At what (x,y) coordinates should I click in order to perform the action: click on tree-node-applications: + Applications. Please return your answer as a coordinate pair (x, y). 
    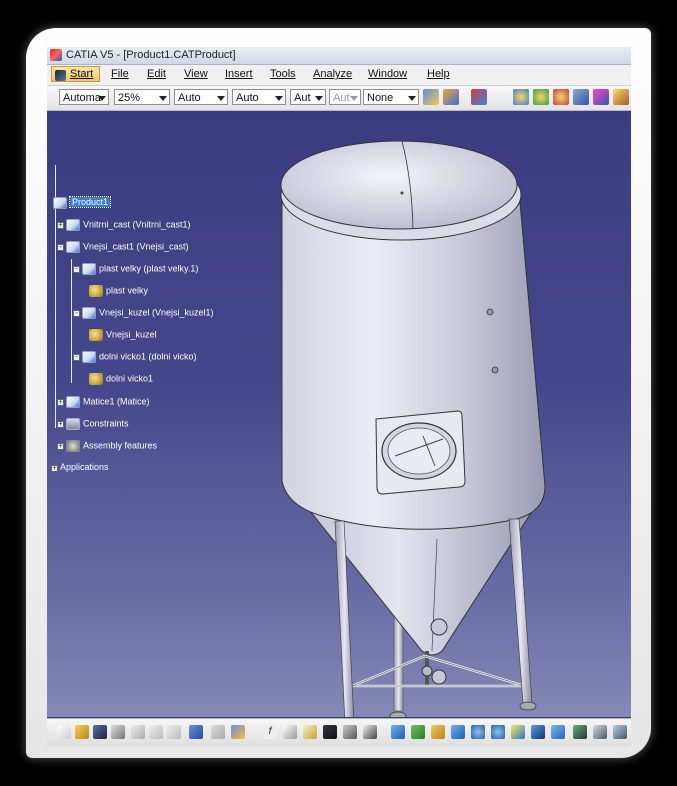
    Looking at the image, I should click on (80, 467).